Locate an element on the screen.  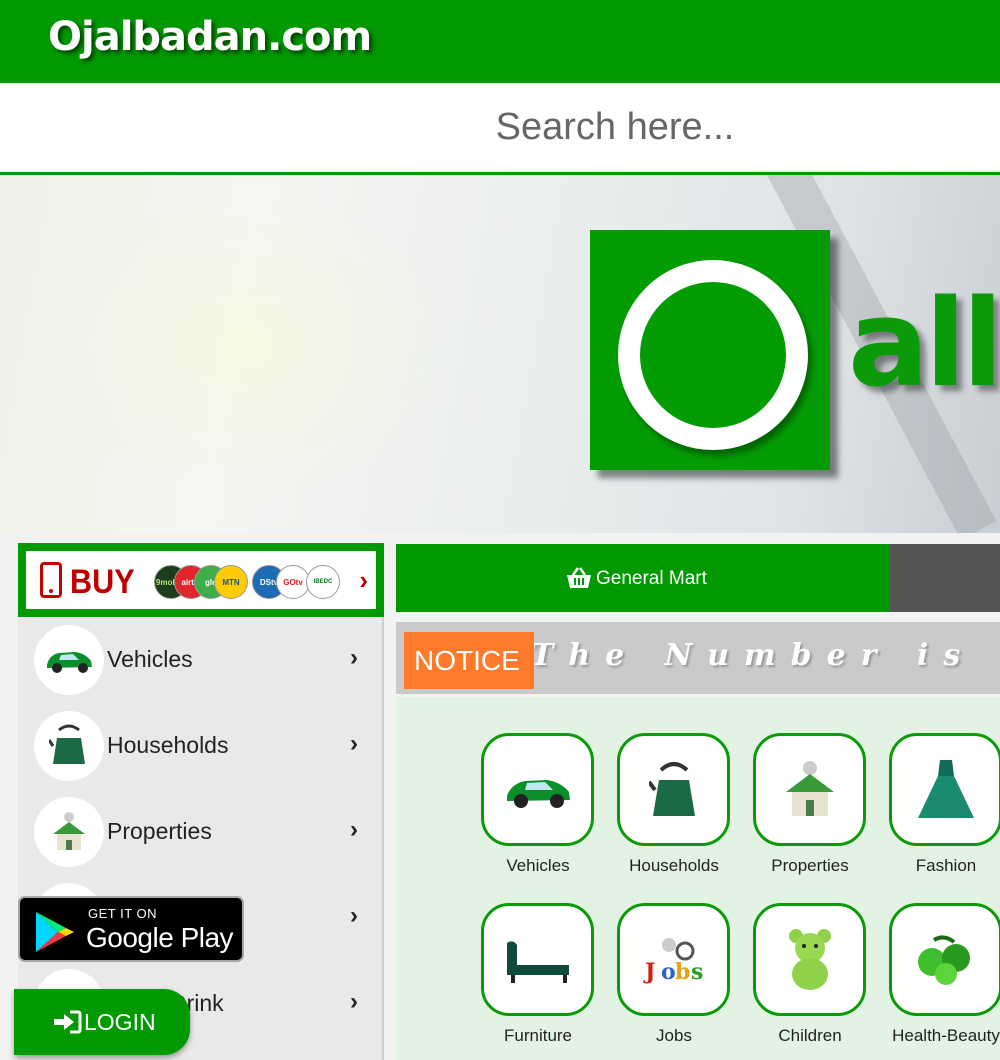
site-title: Ojalbadan.com is located at coordinates (210, 37).